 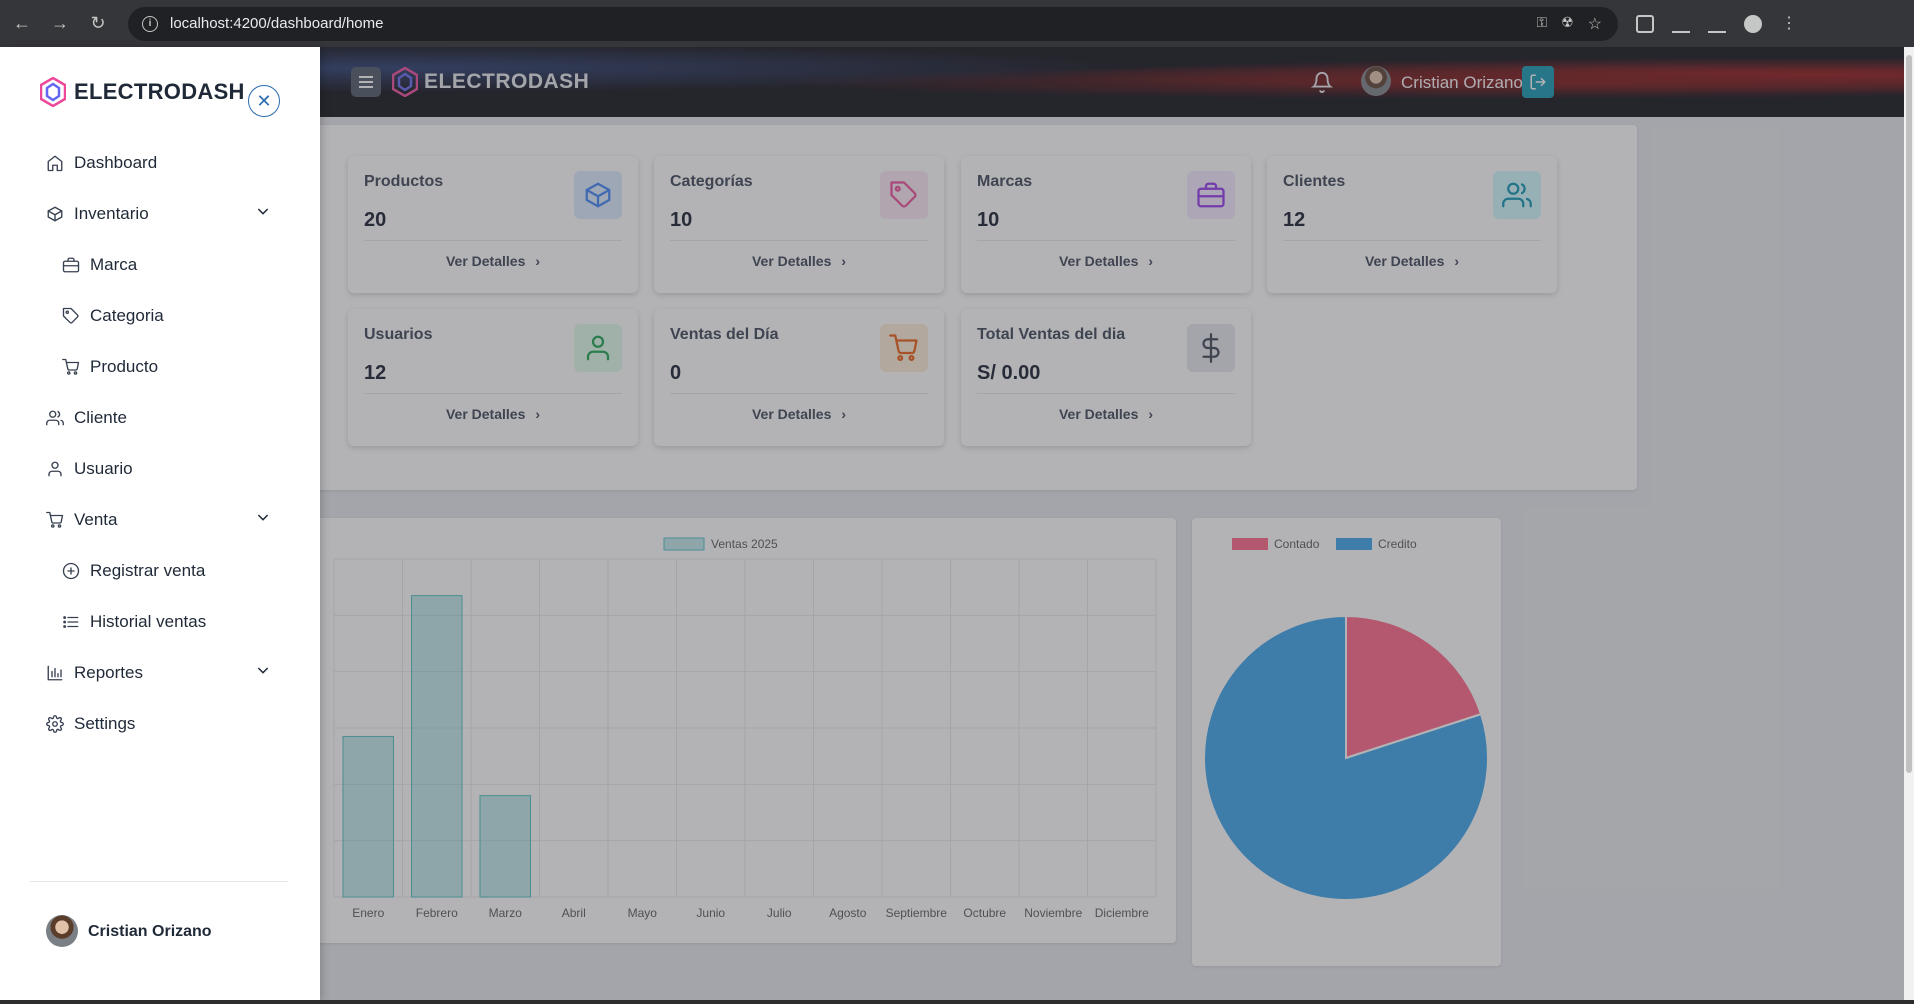 I want to click on box-icon, so click(x=55, y=214).